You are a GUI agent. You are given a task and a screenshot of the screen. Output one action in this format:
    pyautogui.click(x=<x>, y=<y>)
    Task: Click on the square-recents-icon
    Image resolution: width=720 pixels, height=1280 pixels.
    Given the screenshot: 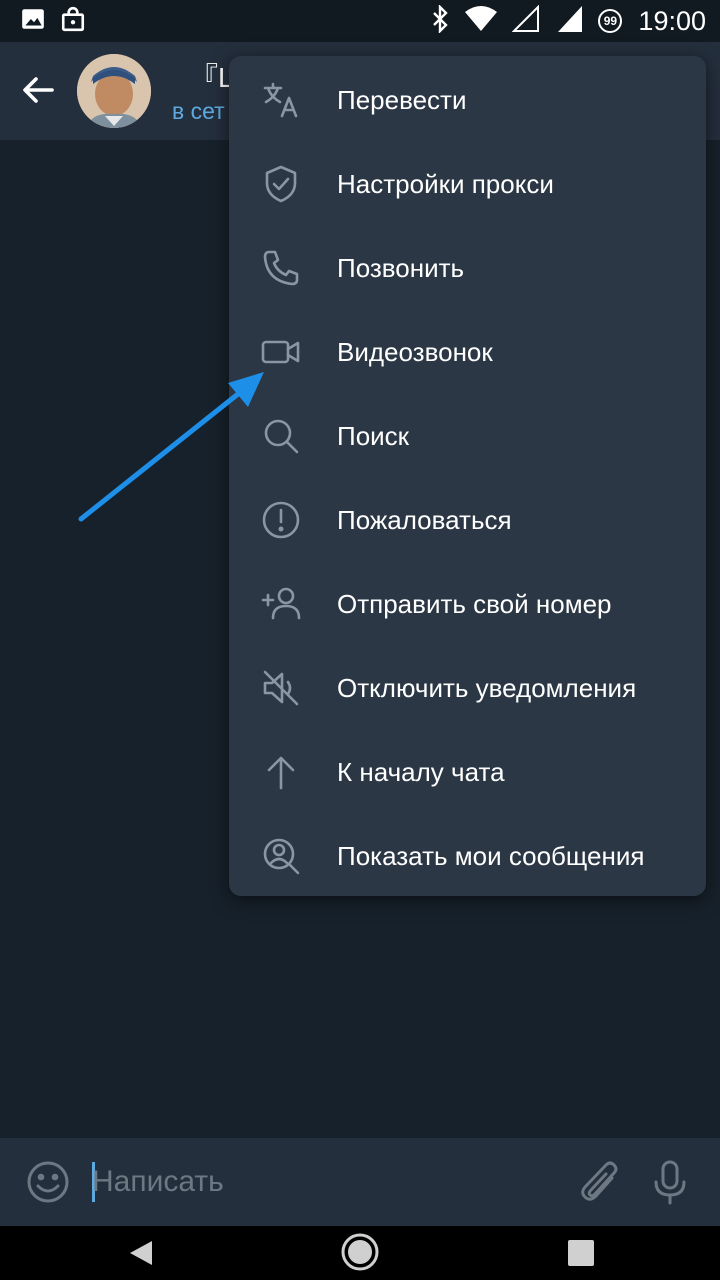 What is the action you would take?
    pyautogui.click(x=581, y=1253)
    